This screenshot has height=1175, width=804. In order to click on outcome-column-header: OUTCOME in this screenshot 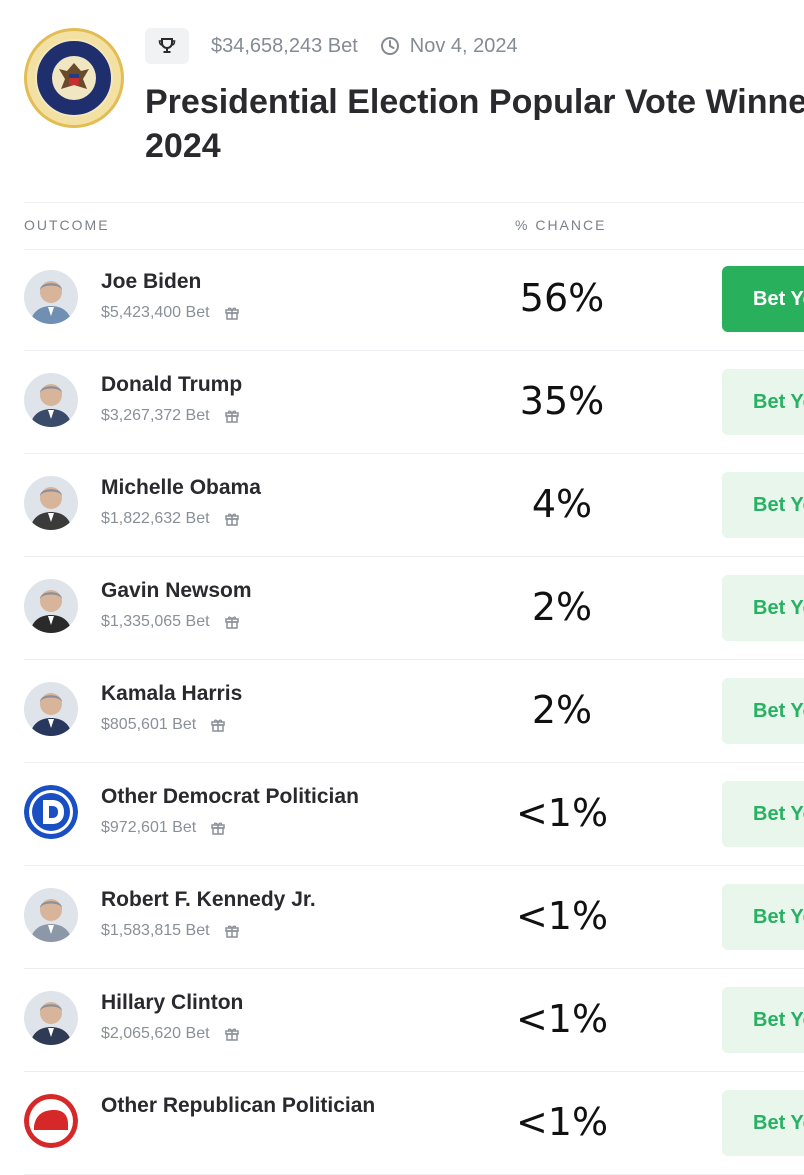, I will do `click(67, 225)`.